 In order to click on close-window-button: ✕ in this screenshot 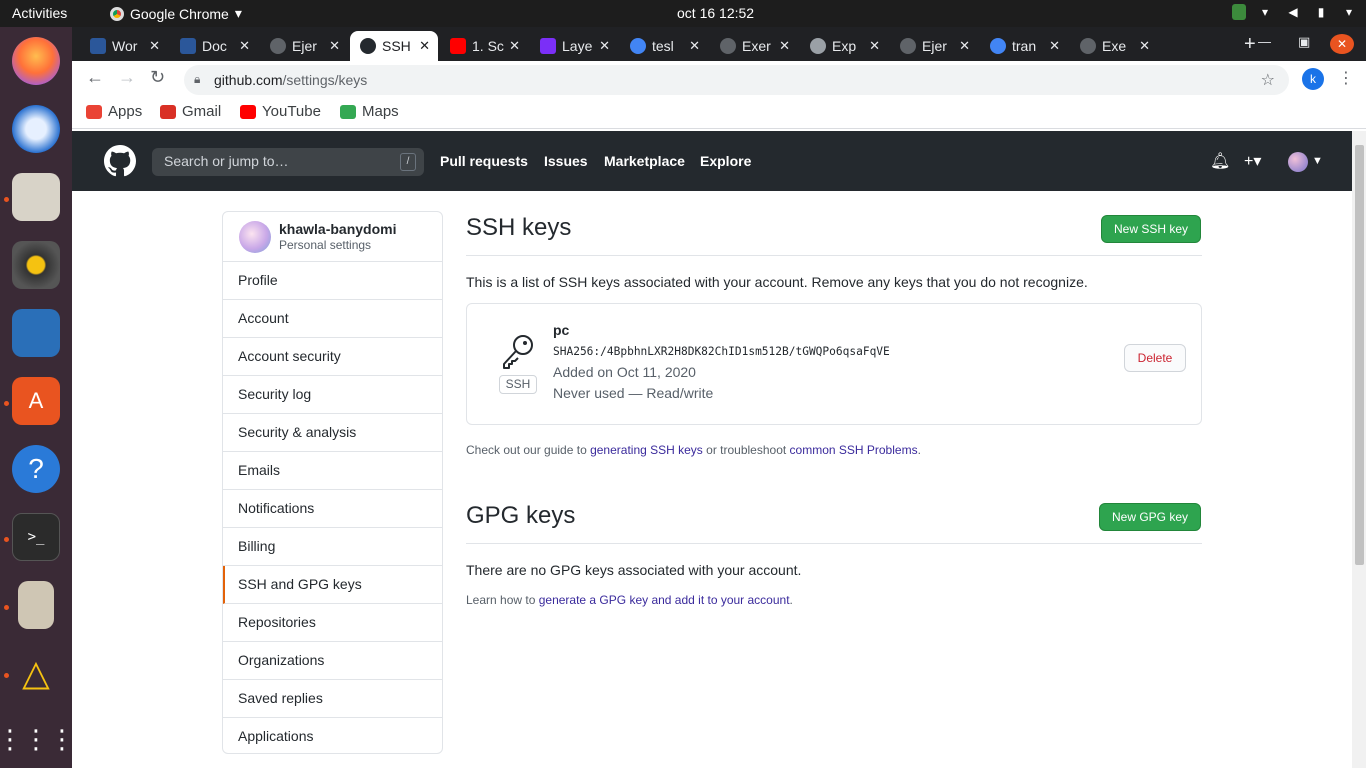, I will do `click(1342, 44)`.